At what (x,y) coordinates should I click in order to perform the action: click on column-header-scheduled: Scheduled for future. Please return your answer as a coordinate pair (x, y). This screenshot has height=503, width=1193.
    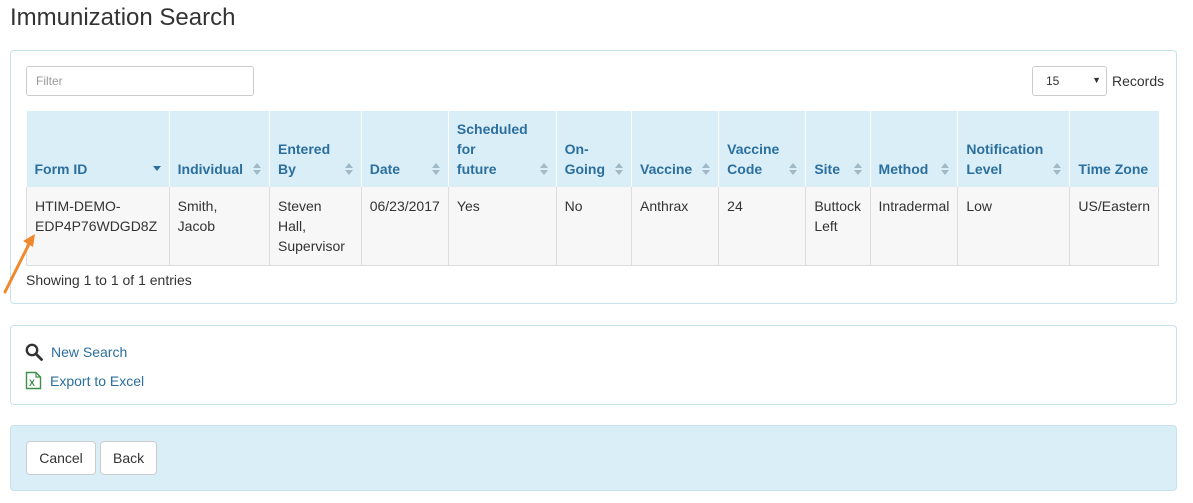
    Looking at the image, I should click on (502, 149).